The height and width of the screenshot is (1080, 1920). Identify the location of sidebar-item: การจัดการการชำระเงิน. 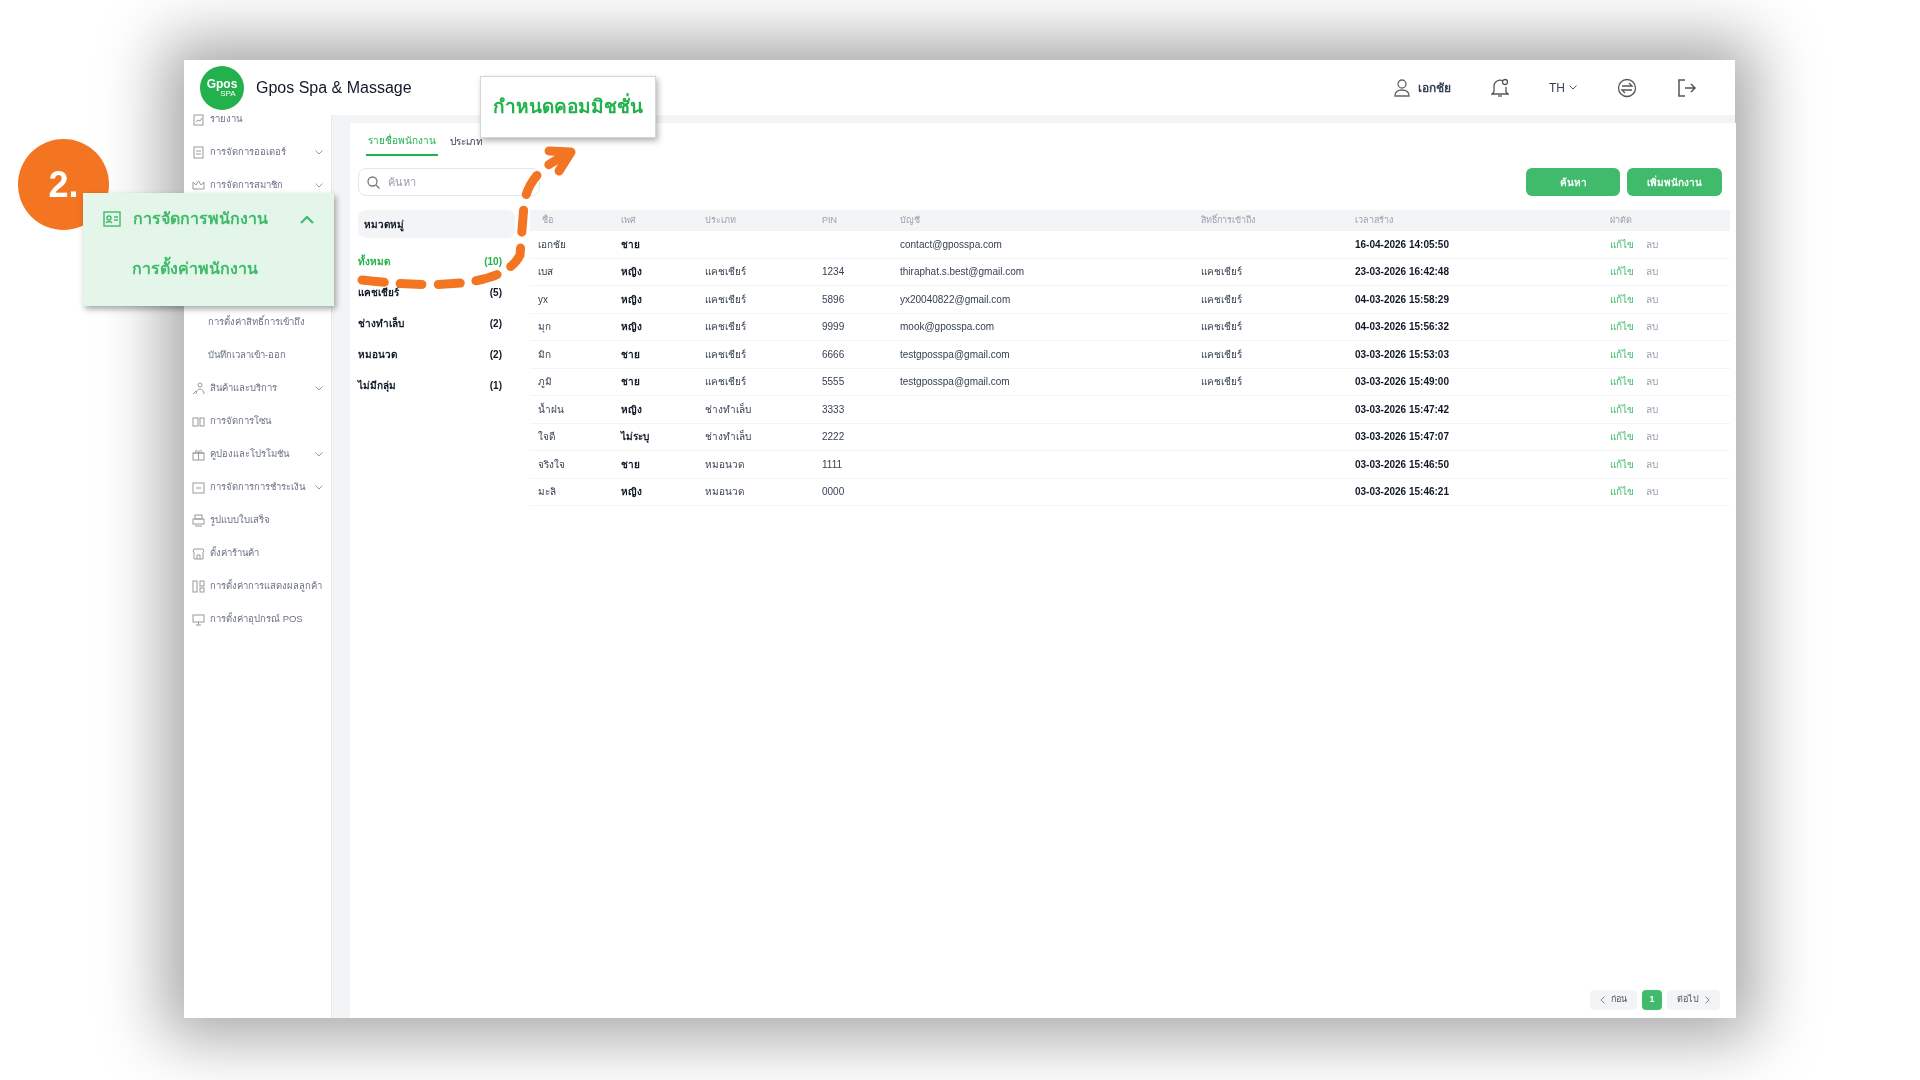
(257, 487).